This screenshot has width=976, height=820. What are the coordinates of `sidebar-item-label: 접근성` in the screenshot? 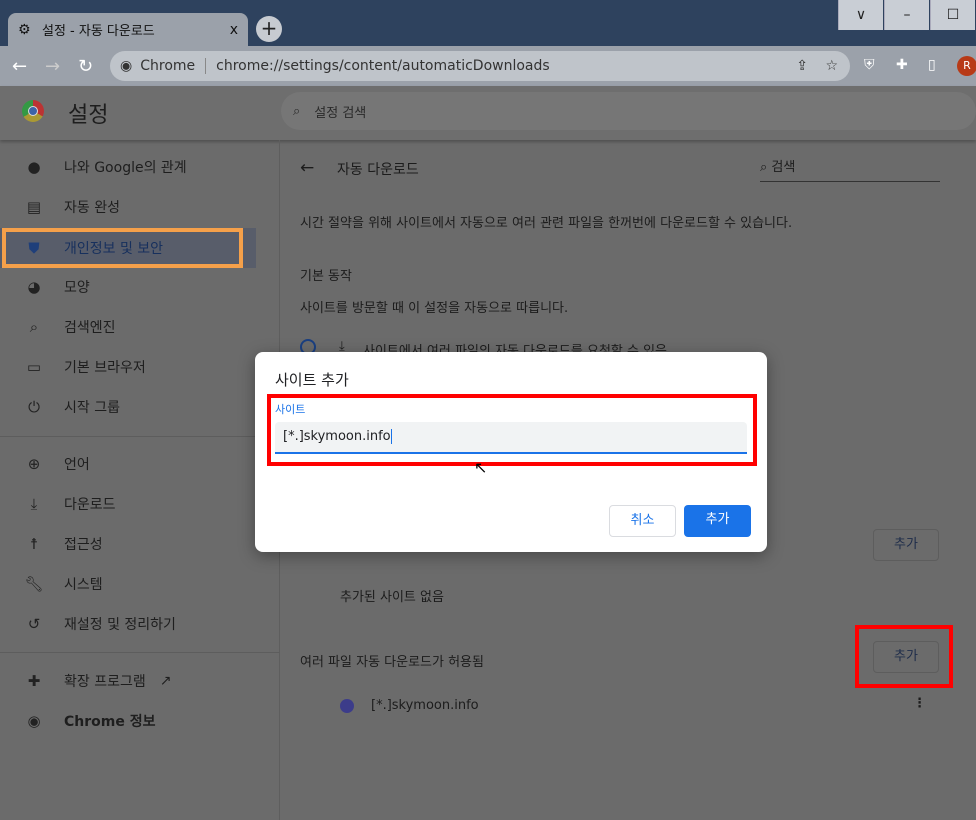 It's located at (83, 545).